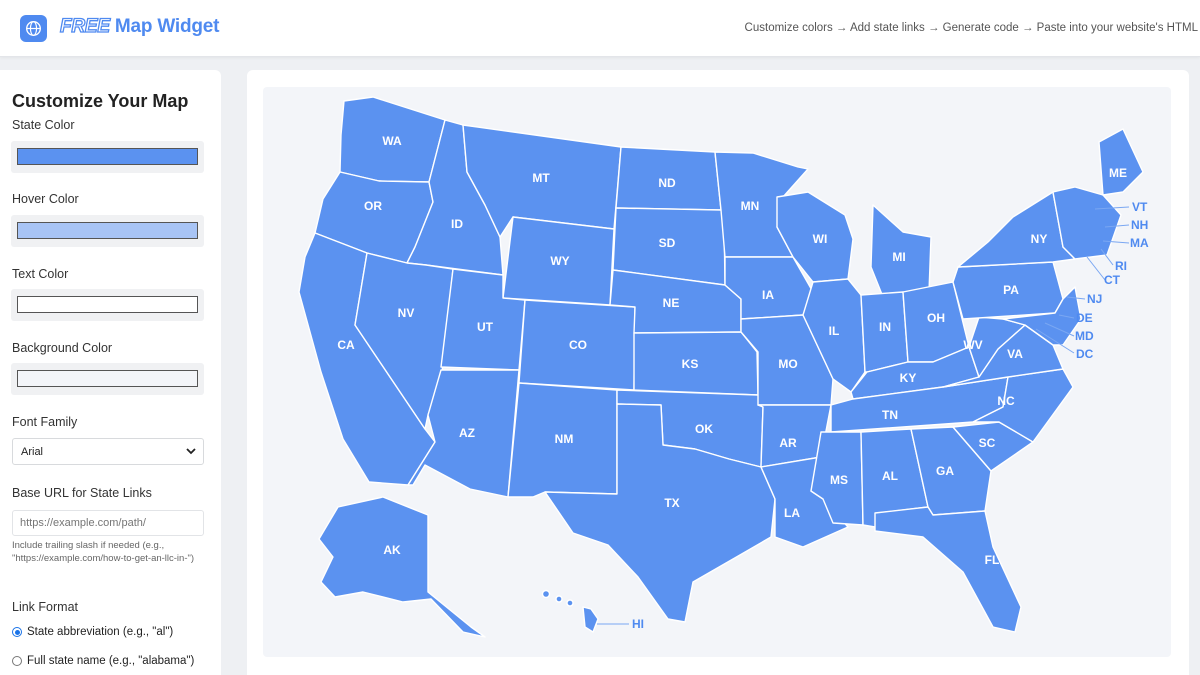  Describe the element at coordinates (43, 125) in the screenshot. I see `state-color-label: State Color` at that location.